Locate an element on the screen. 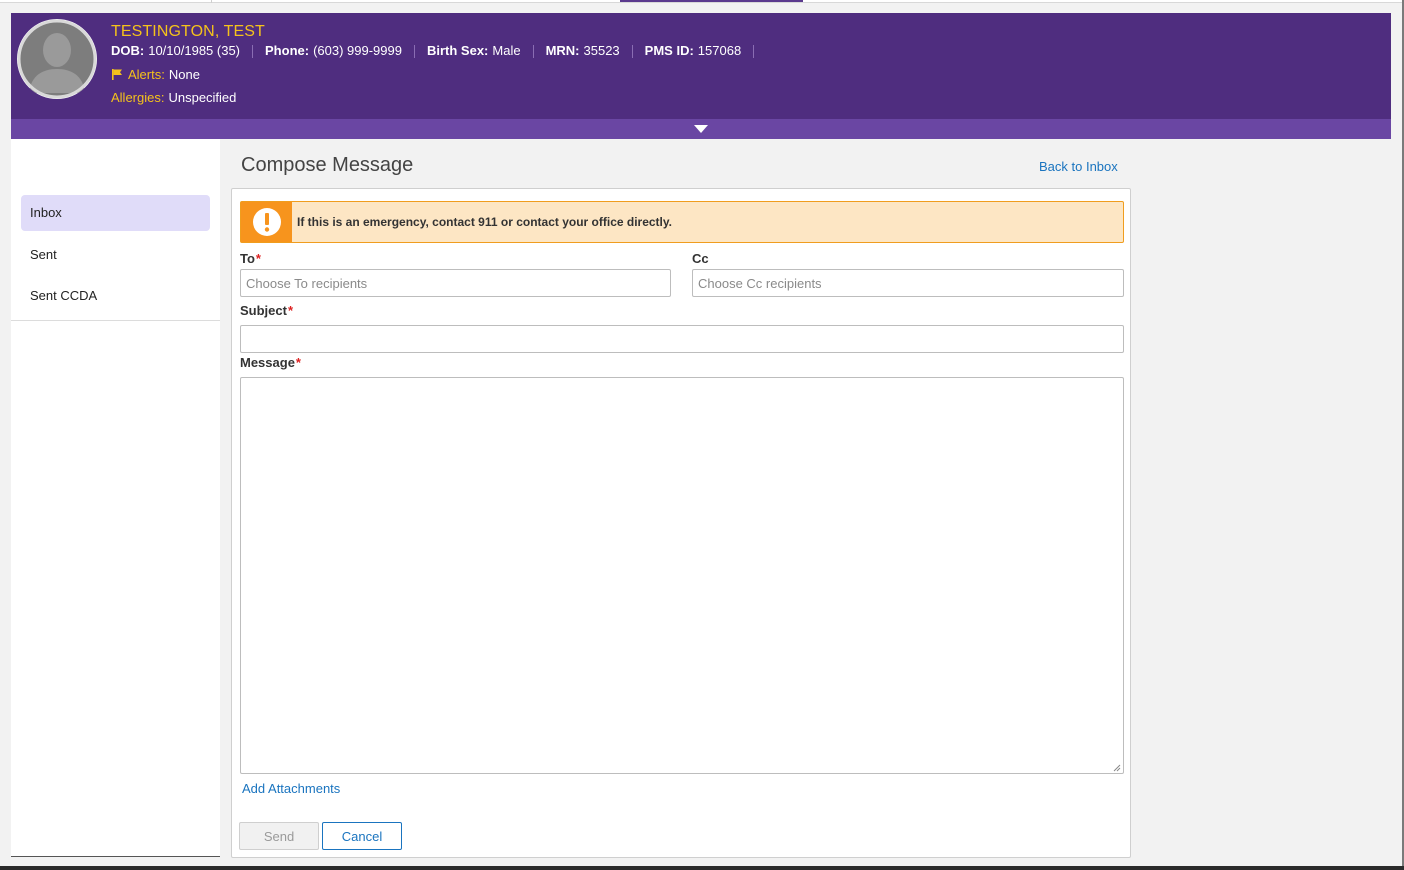 The height and width of the screenshot is (870, 1404). birth-sex-label: Birth Sex: is located at coordinates (457, 50).